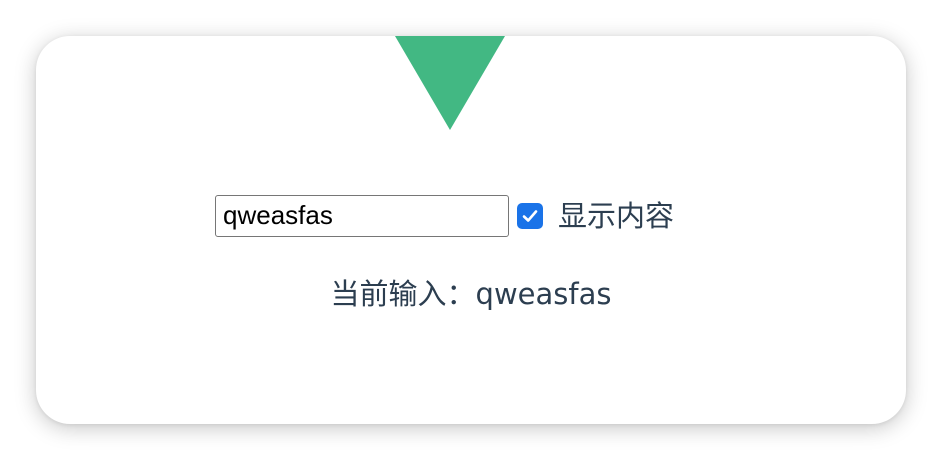 The height and width of the screenshot is (460, 942). I want to click on input-row: 显示内容, so click(444, 216).